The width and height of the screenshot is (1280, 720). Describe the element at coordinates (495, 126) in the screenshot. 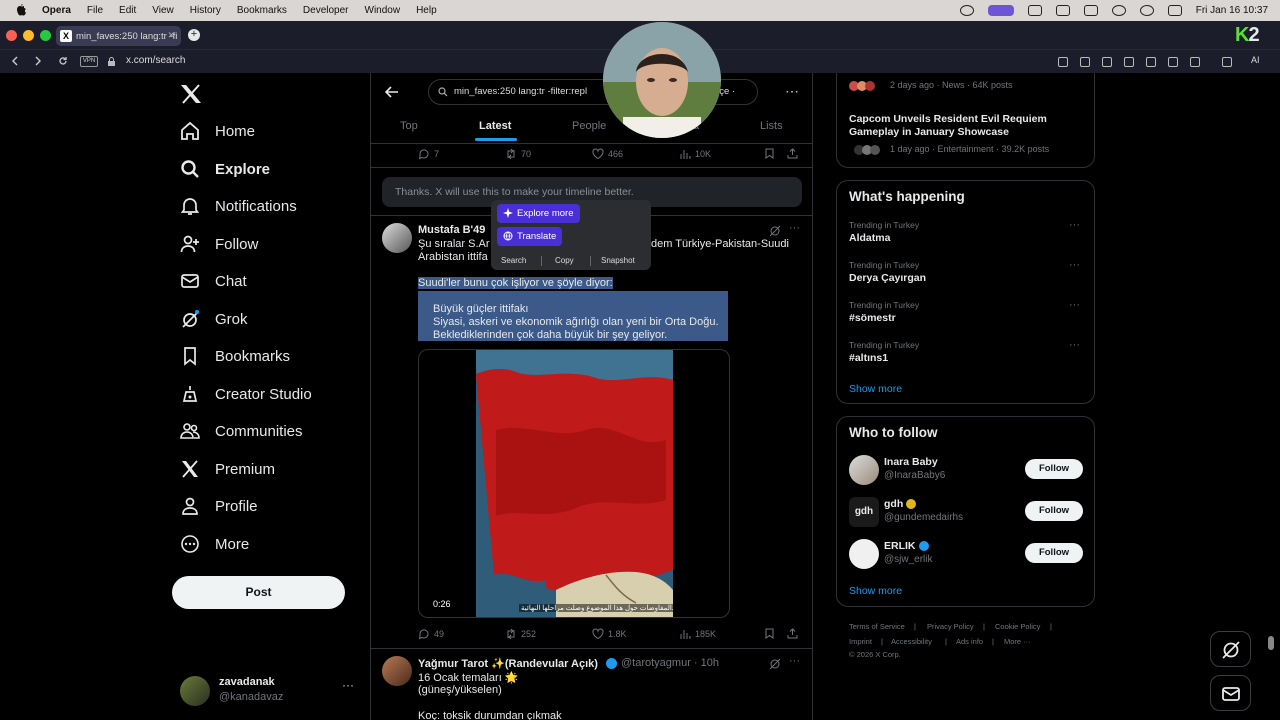

I see `tab-latest: Latest` at that location.